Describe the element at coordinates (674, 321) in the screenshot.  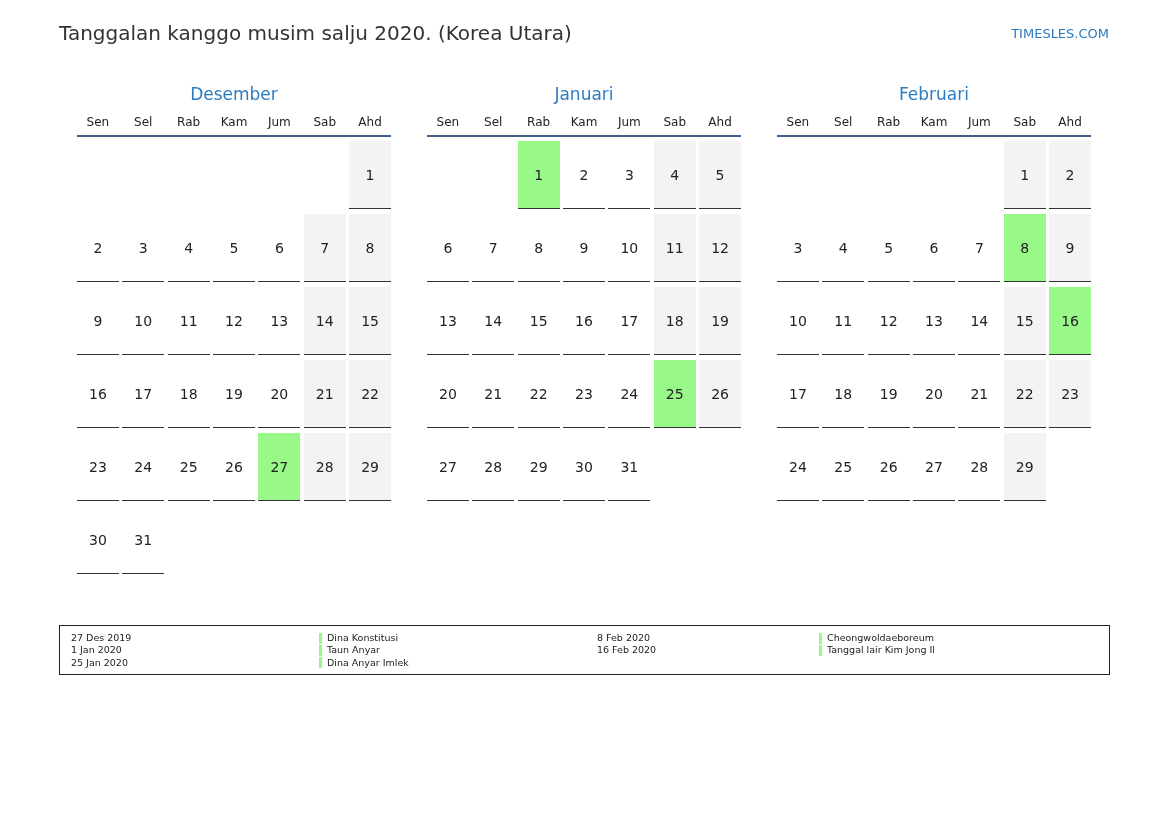
I see `date-cell: 18` at that location.